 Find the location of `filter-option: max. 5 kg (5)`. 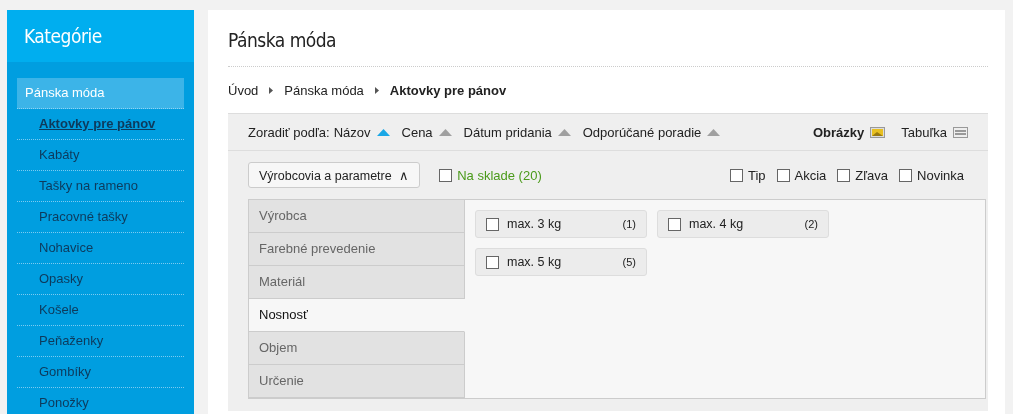

filter-option: max. 5 kg (5) is located at coordinates (561, 262).